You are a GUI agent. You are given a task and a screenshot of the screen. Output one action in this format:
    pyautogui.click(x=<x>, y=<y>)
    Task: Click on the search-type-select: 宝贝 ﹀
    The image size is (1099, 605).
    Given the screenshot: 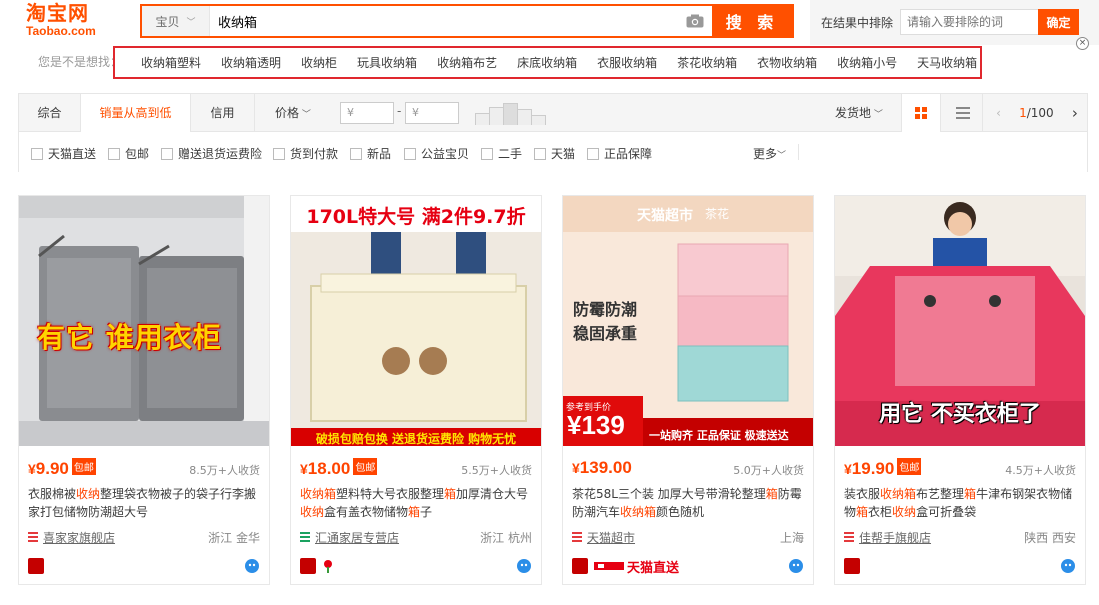 What is the action you would take?
    pyautogui.click(x=176, y=21)
    